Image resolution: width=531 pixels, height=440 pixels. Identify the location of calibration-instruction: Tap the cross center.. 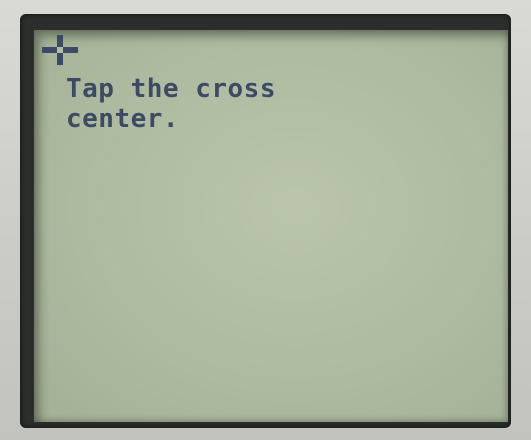
(171, 104).